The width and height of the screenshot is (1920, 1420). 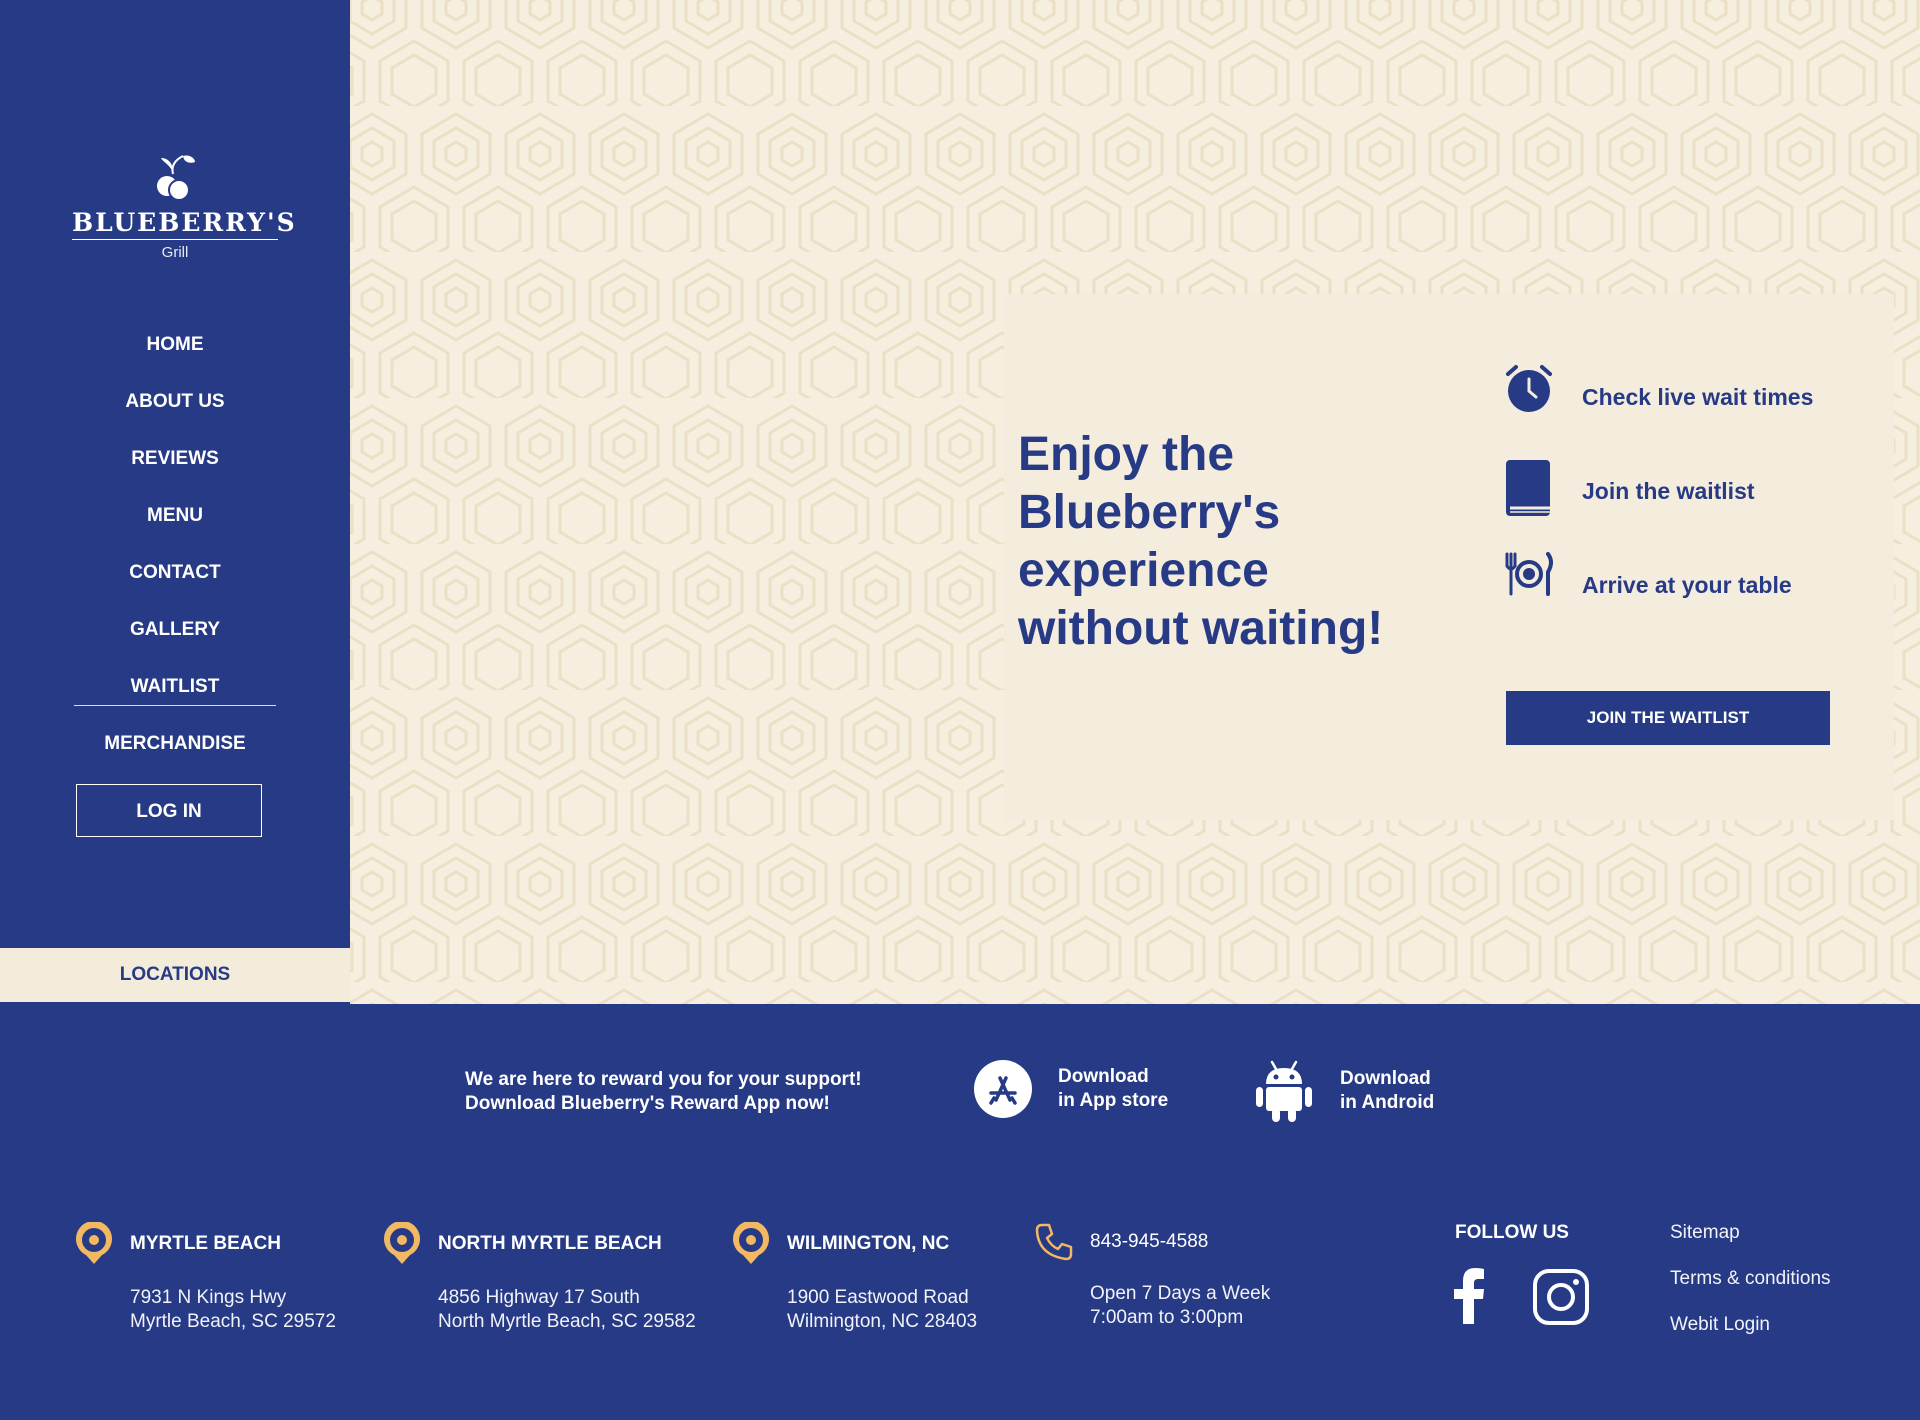 I want to click on reward-line: Download Blueberry's Reward App now!, so click(x=647, y=1103).